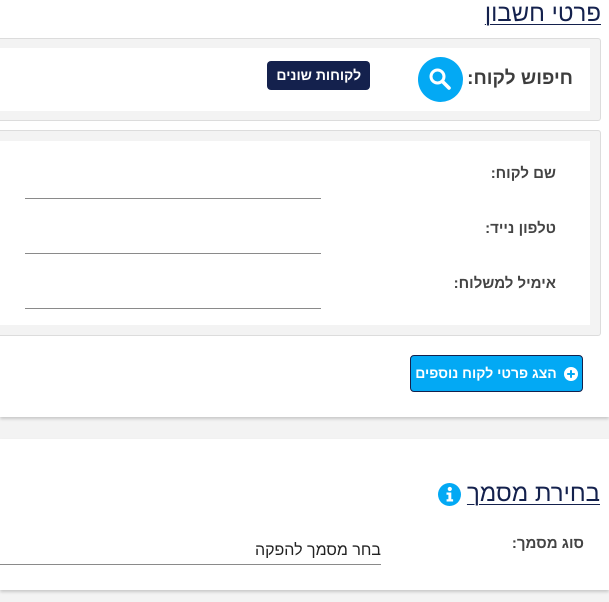 The height and width of the screenshot is (602, 609). Describe the element at coordinates (190, 547) in the screenshot. I see `document-type-select: בחר מסמך להפקה` at that location.